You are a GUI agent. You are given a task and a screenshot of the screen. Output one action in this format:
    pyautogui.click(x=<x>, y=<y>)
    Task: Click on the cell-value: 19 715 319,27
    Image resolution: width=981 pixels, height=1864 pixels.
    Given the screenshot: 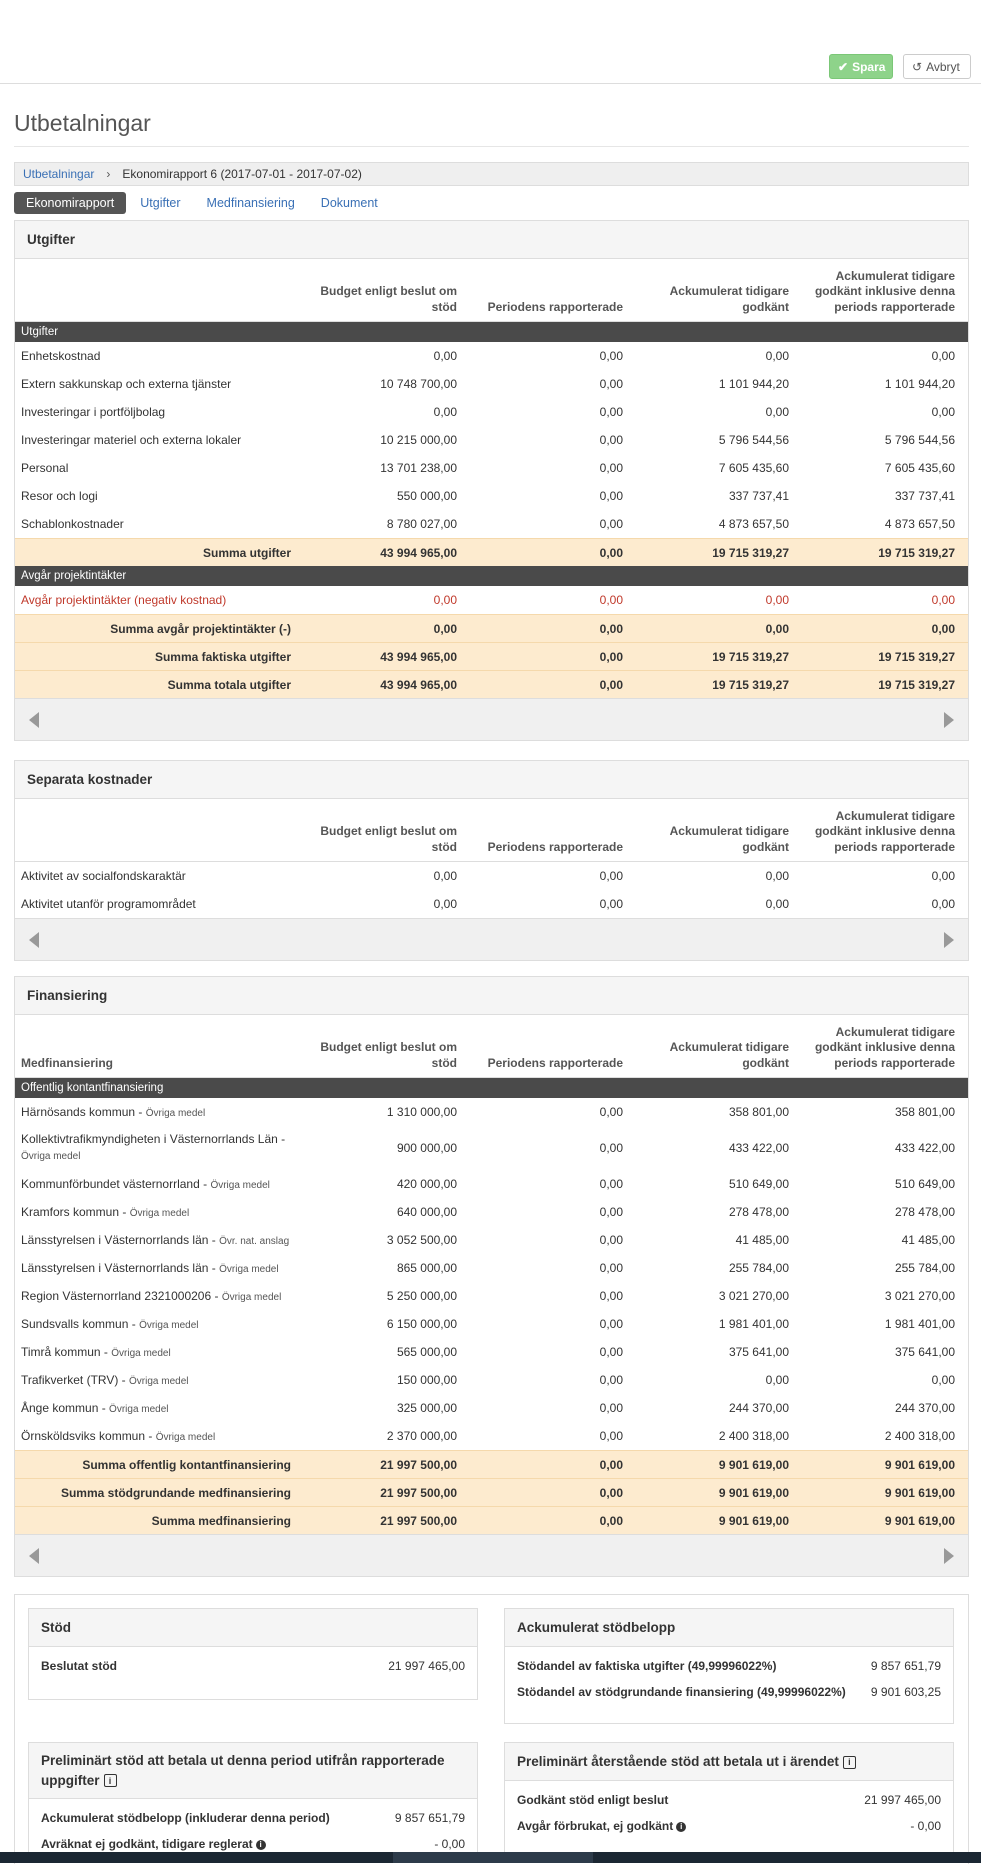 What is the action you would take?
    pyautogui.click(x=916, y=656)
    